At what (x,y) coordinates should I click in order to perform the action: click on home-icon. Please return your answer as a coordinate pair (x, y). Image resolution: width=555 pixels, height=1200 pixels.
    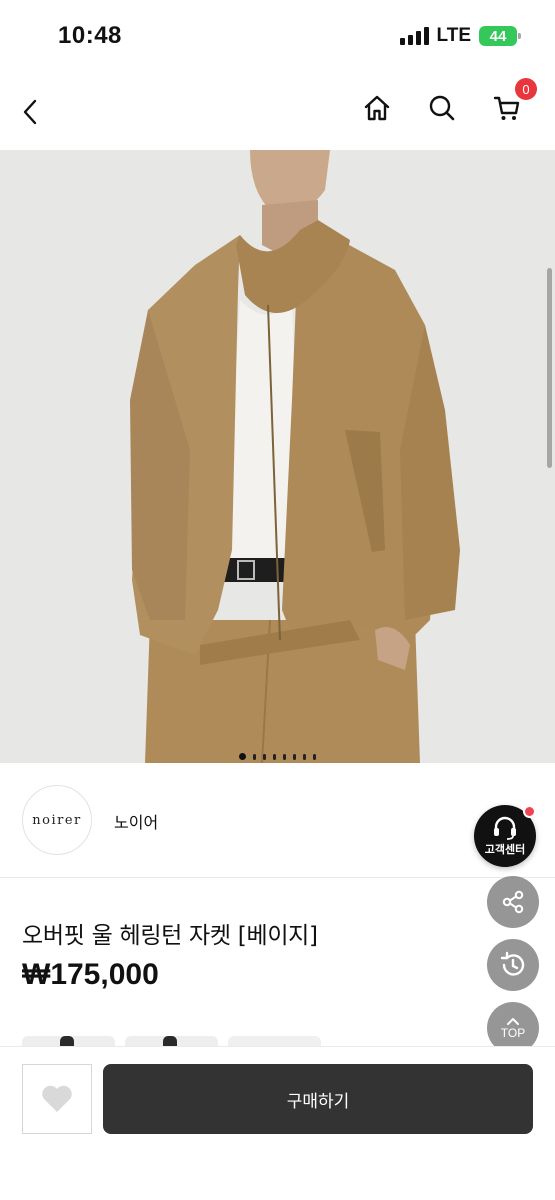
    Looking at the image, I should click on (377, 108).